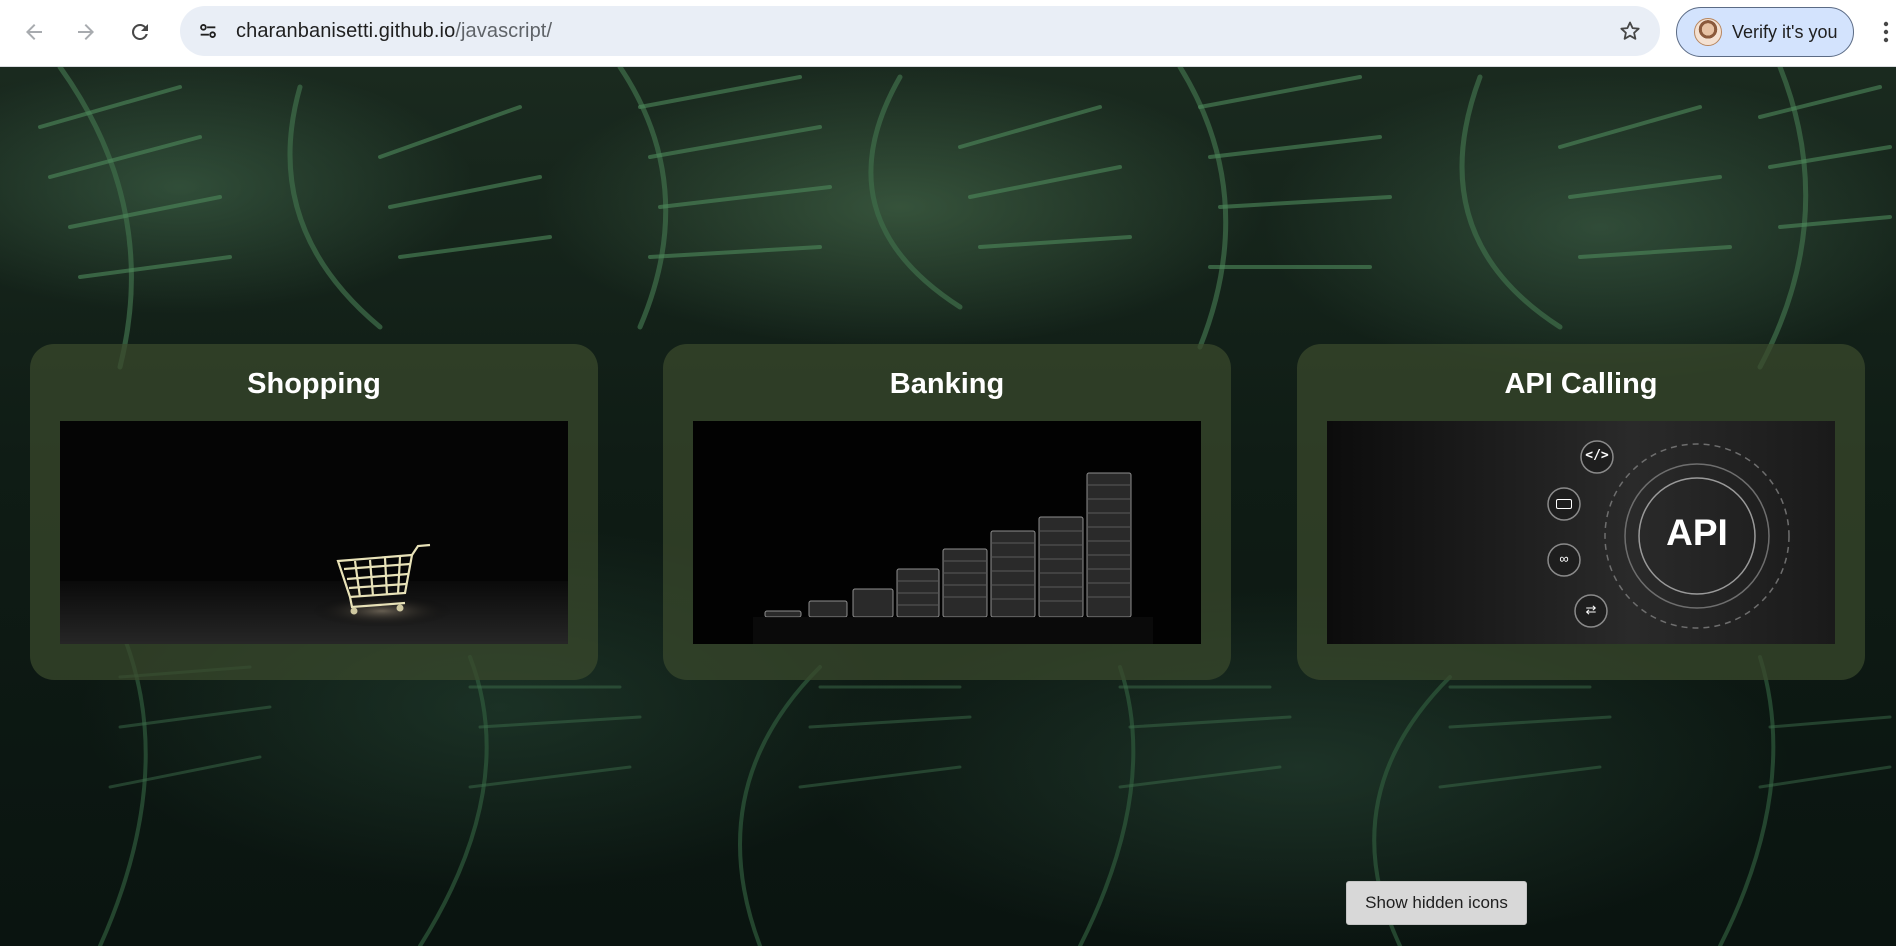  What do you see at coordinates (1785, 31) in the screenshot?
I see `verify-label: Verify it's you` at bounding box center [1785, 31].